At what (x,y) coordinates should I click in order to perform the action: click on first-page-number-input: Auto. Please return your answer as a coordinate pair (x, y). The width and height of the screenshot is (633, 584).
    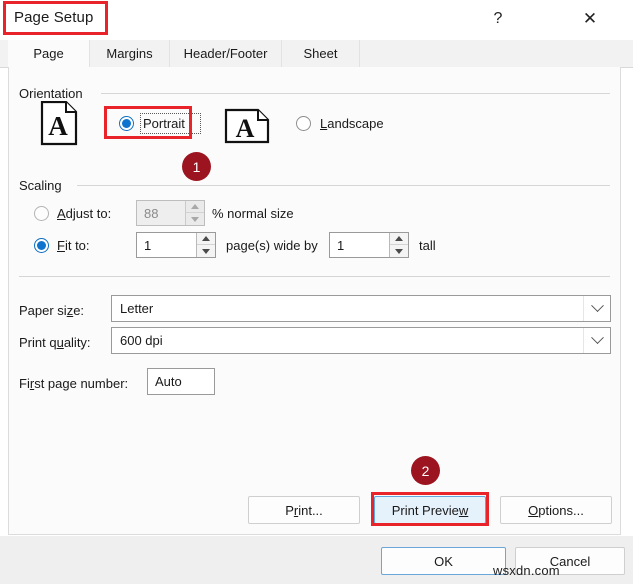
    Looking at the image, I should click on (181, 381).